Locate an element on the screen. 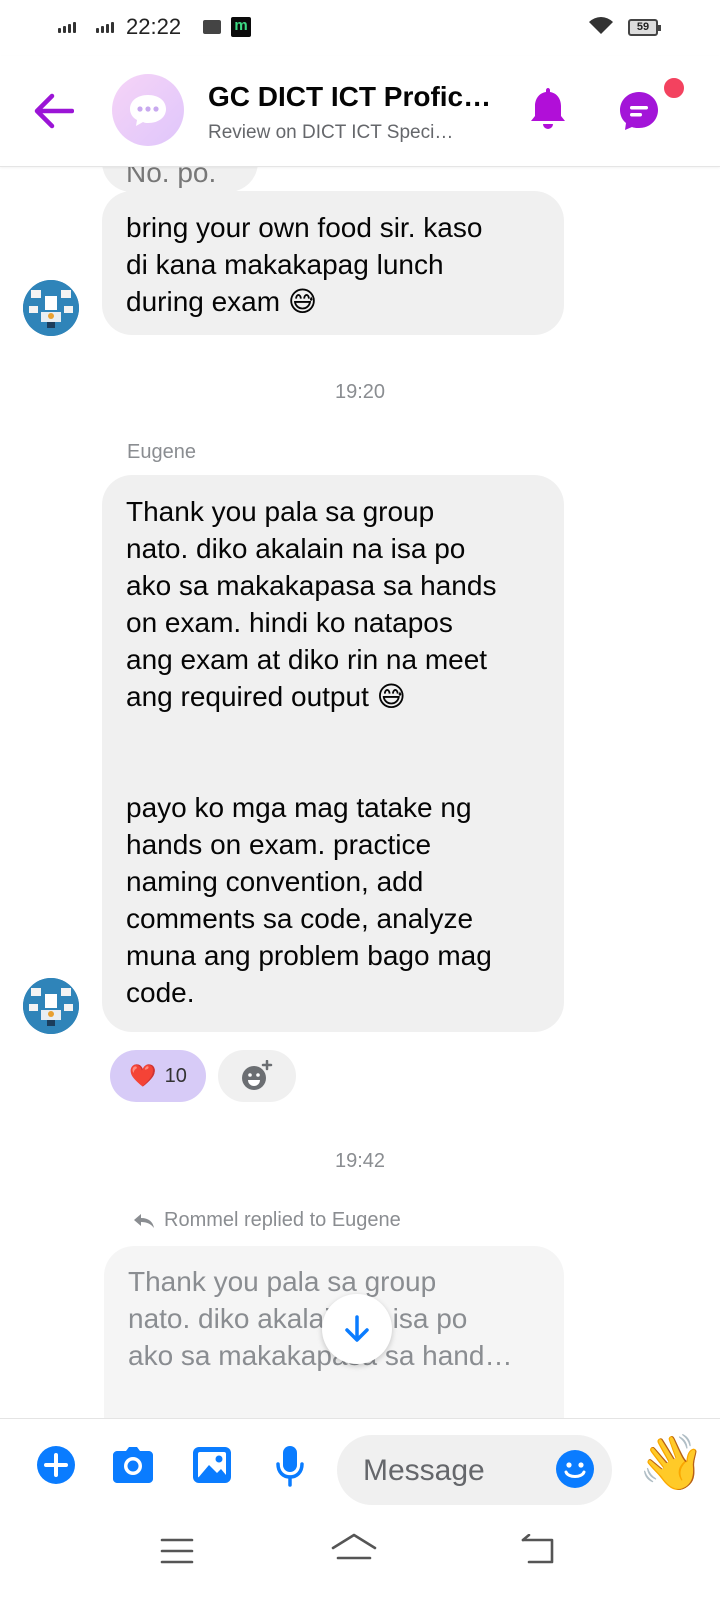  system-nav-bar is located at coordinates (360, 1559).